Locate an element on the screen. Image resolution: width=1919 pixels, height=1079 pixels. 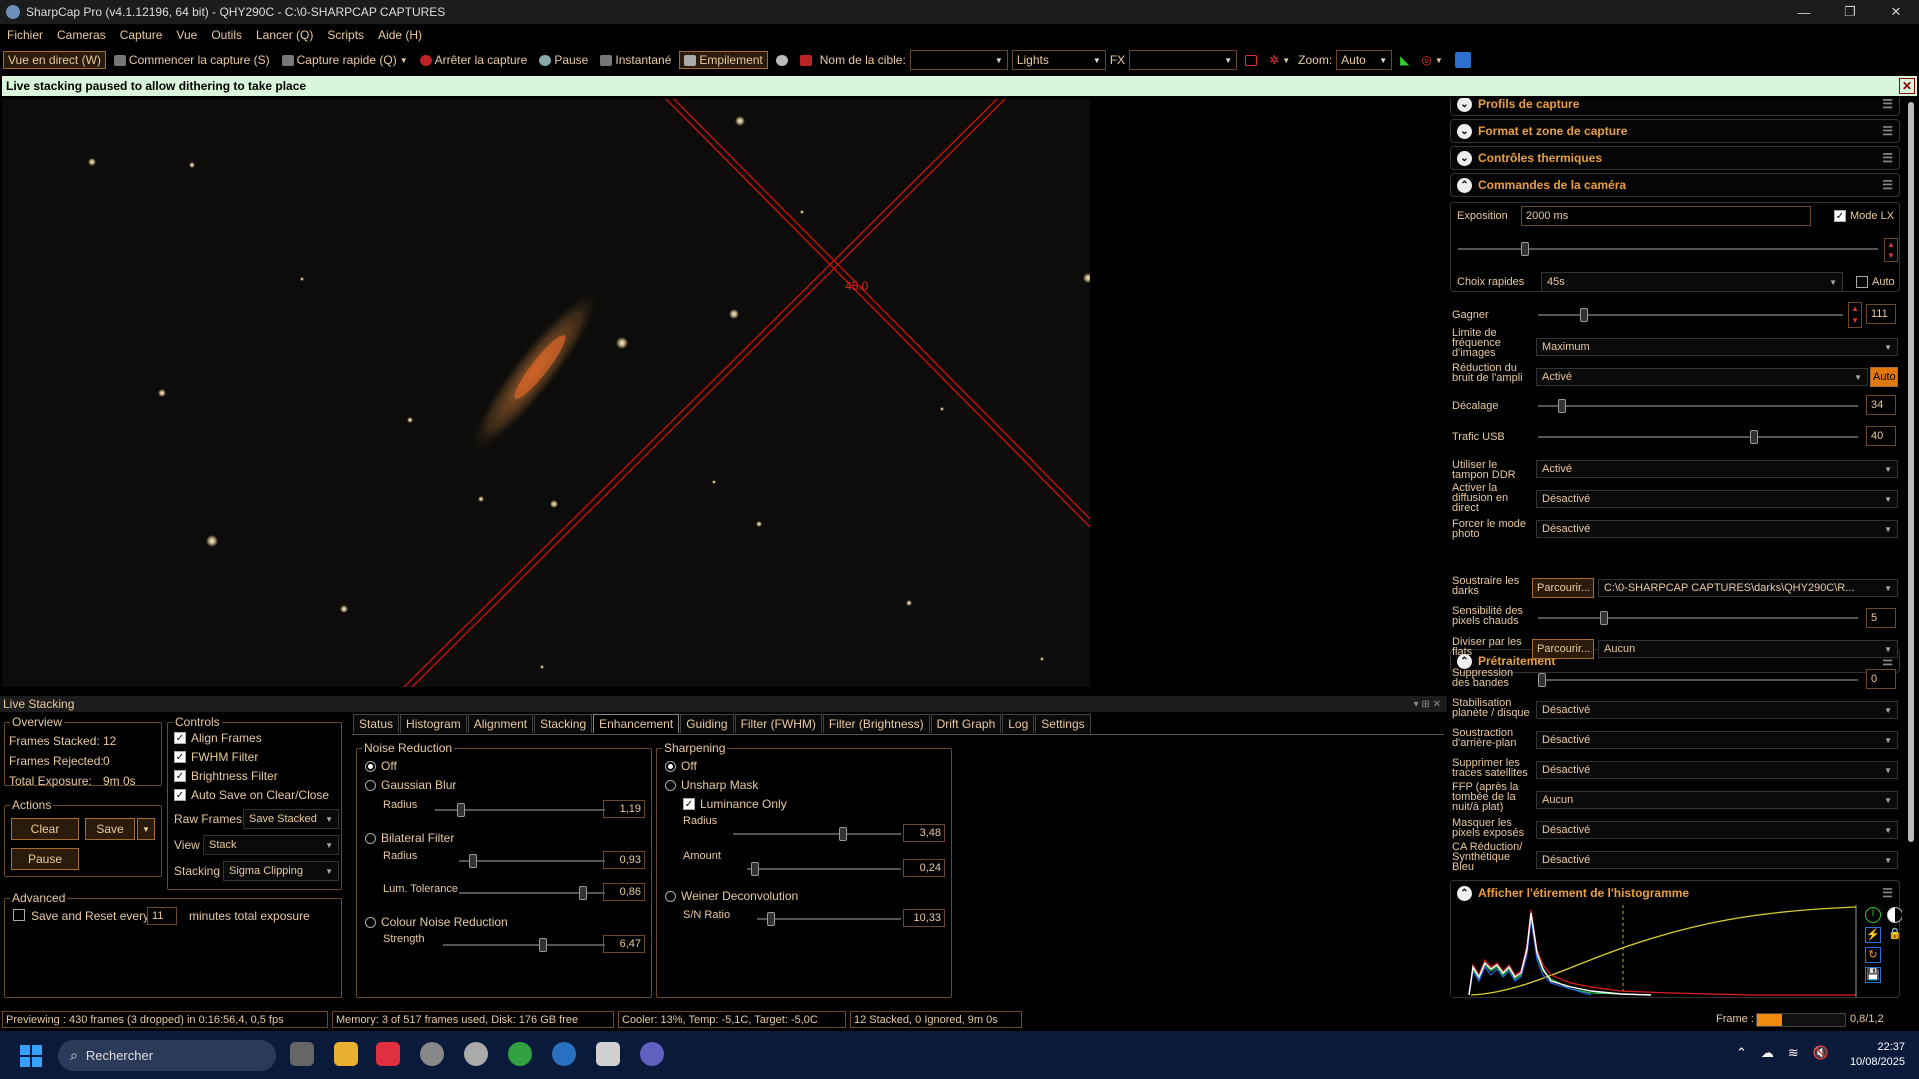
banding-slider is located at coordinates (1698, 680).